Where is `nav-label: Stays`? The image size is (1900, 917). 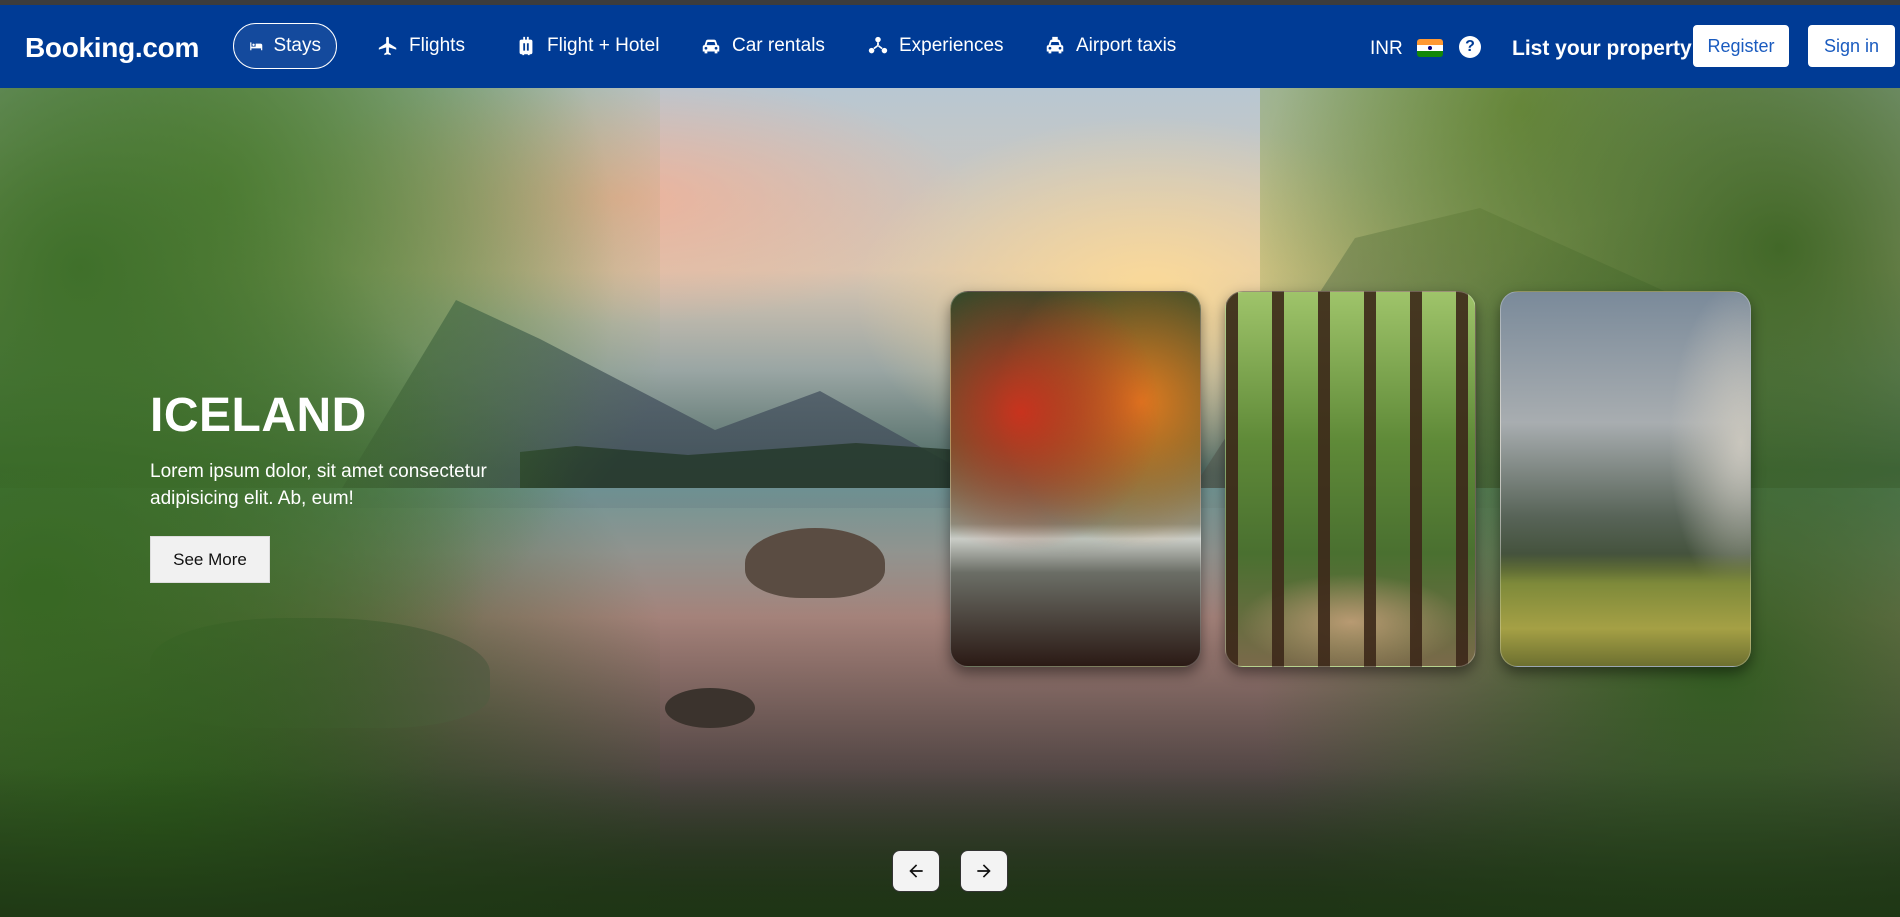 nav-label: Stays is located at coordinates (297, 45).